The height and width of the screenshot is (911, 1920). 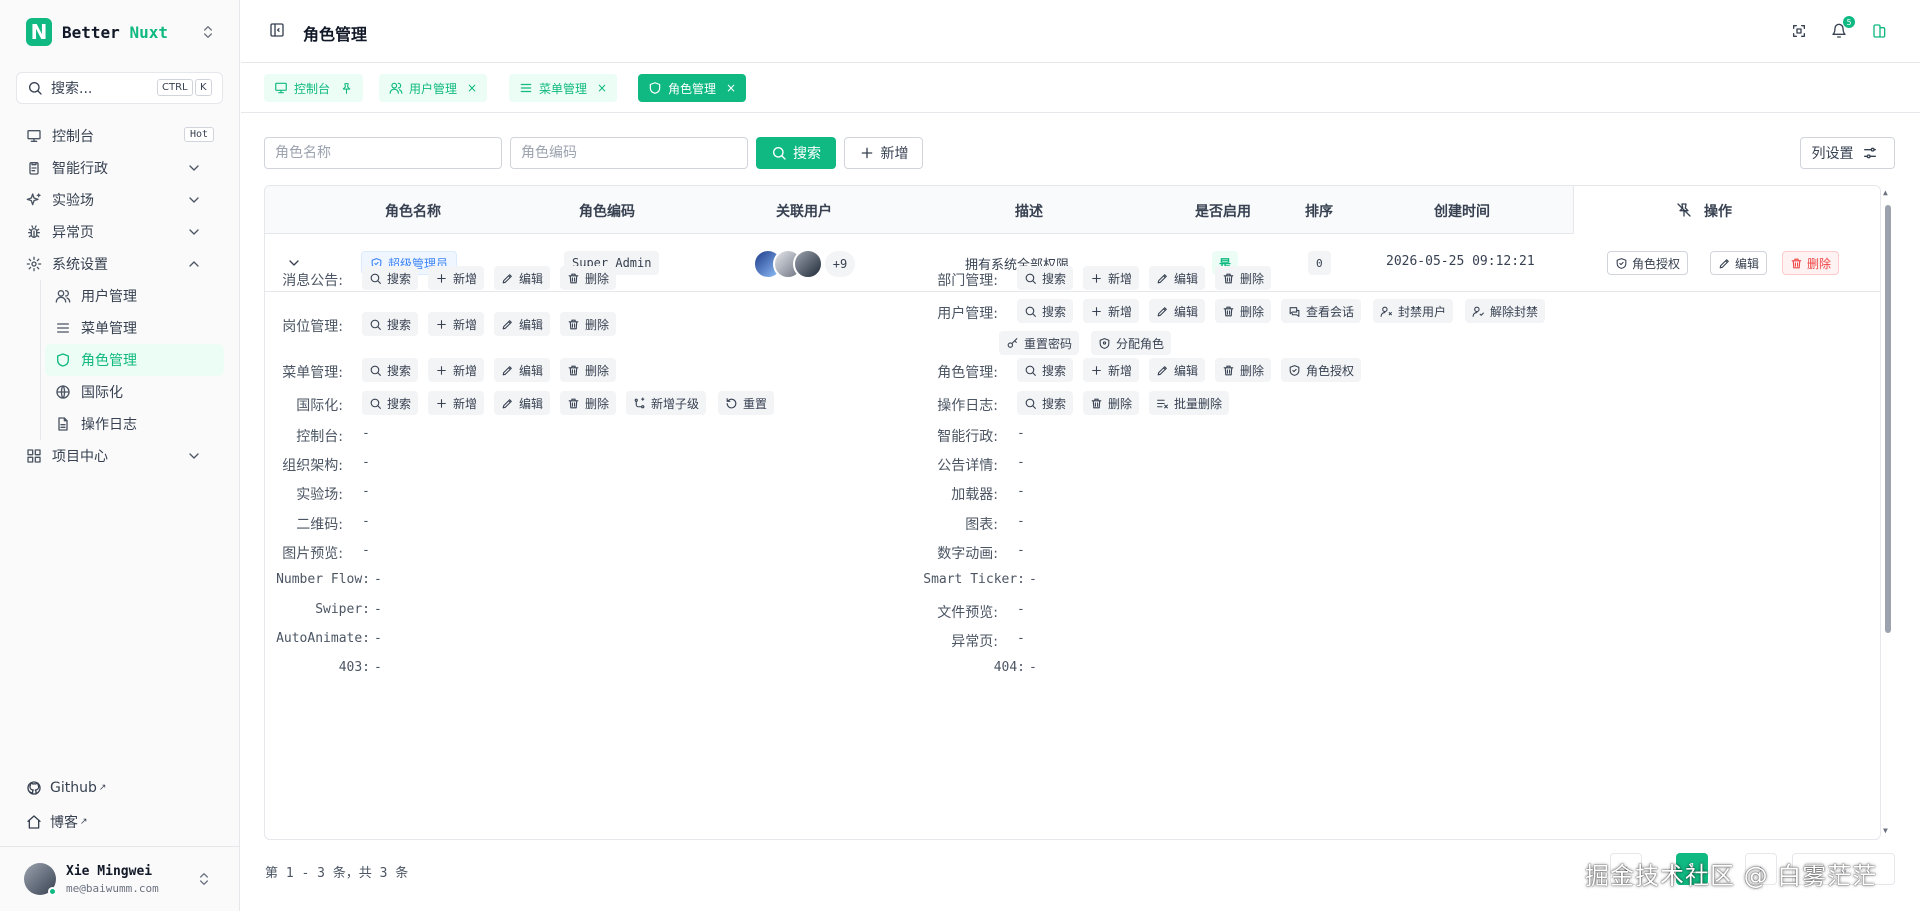 I want to click on delete-button: 删除, so click(x=1811, y=263).